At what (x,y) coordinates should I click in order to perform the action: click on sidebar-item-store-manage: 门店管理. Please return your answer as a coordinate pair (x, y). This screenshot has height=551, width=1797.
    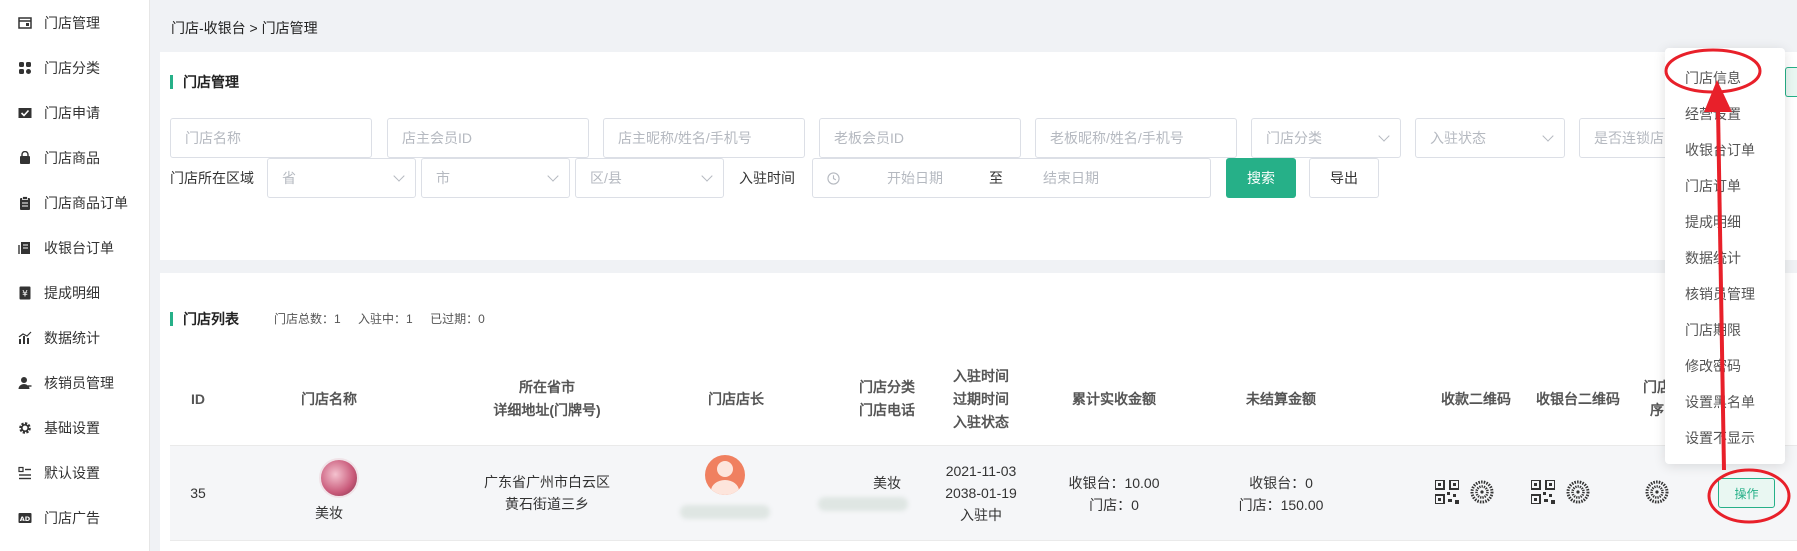
    Looking at the image, I should click on (74, 22).